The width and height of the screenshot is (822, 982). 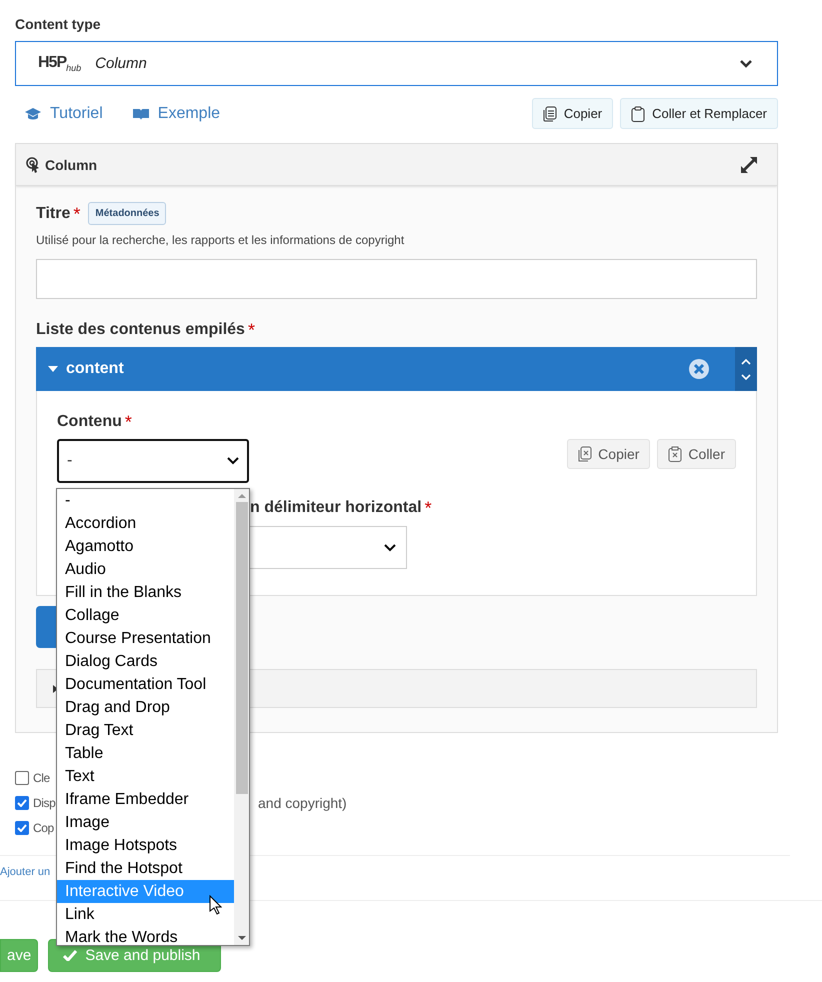 I want to click on item-title: content, so click(x=95, y=369).